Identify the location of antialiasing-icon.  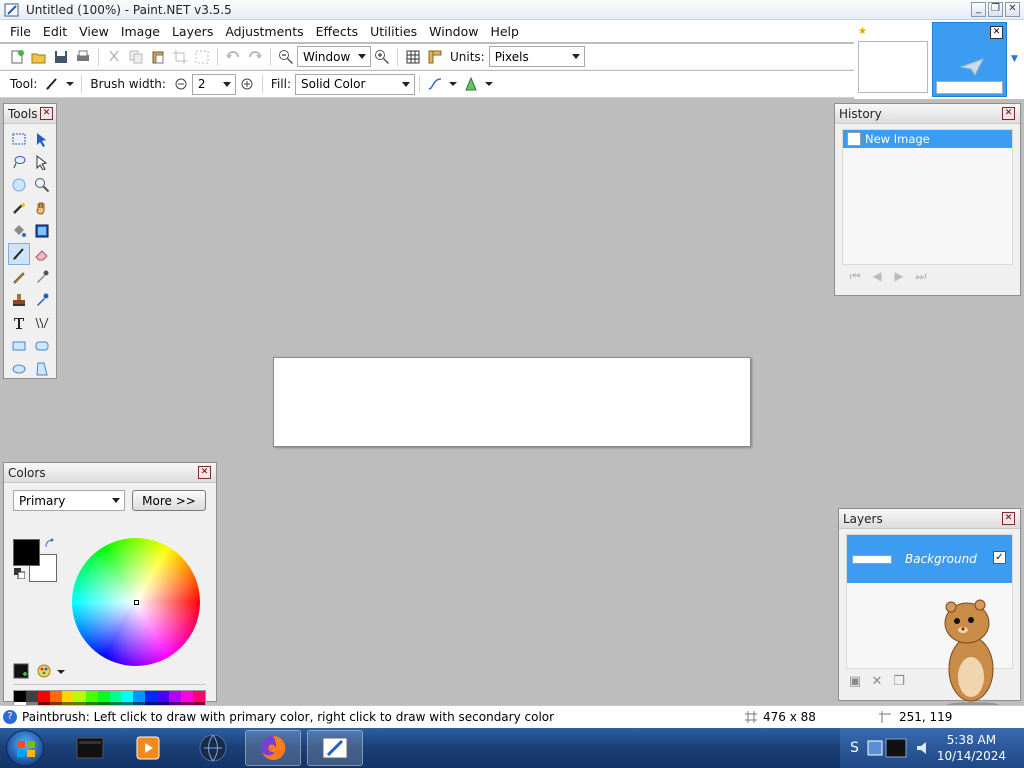
(435, 84).